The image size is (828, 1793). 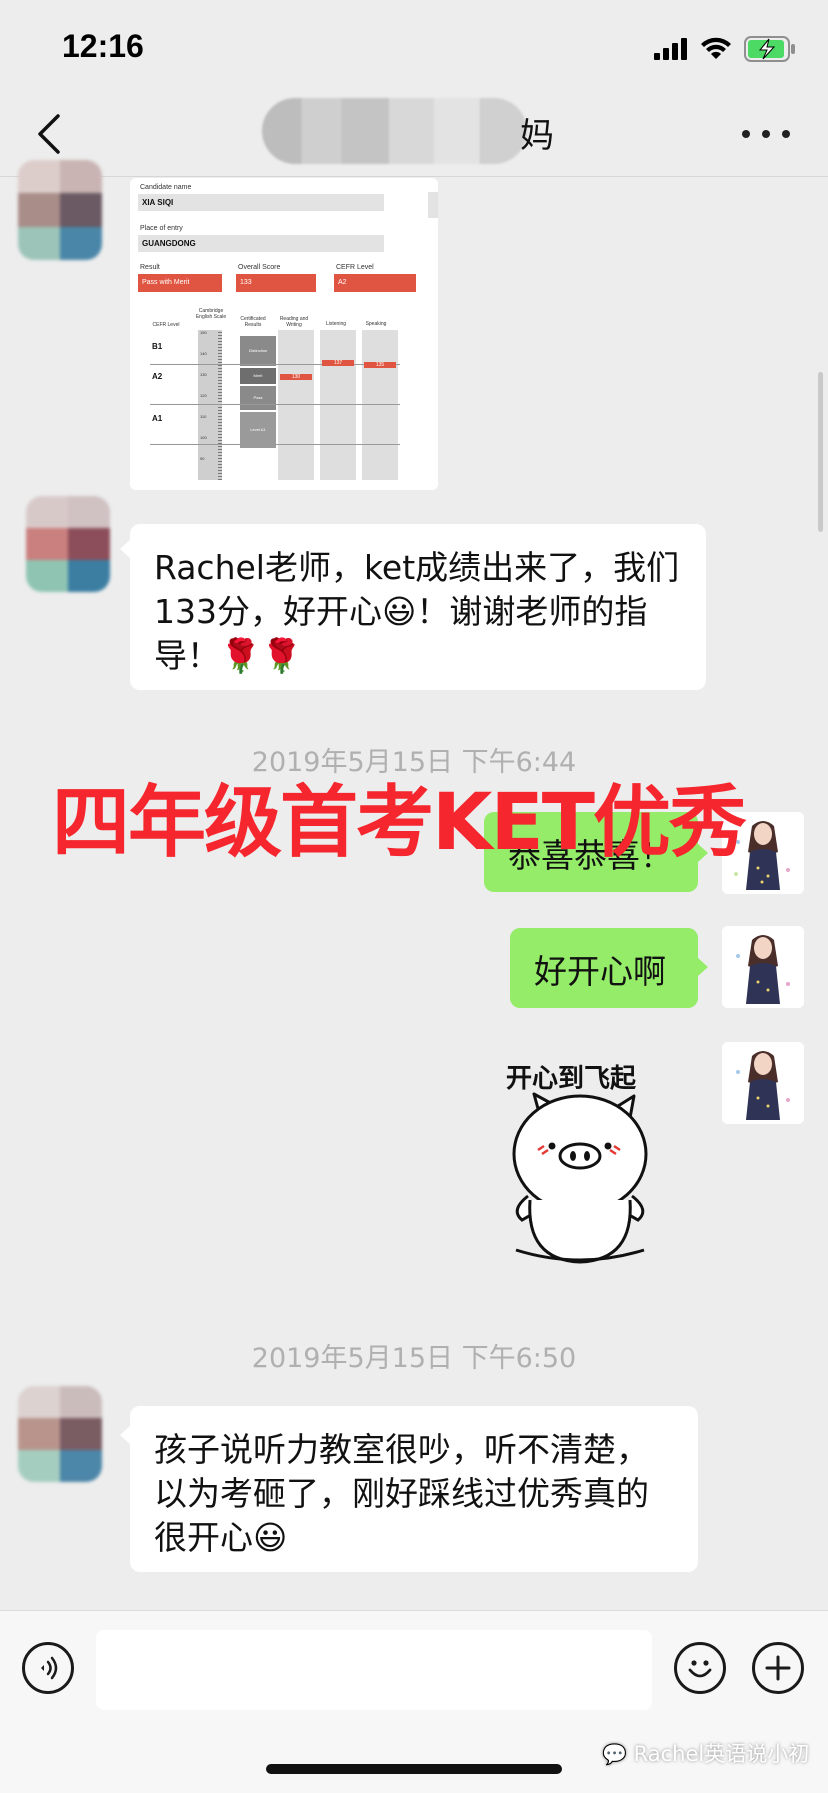 What do you see at coordinates (399, 823) in the screenshot?
I see `overlay-caption: 四年级首考KET优秀` at bounding box center [399, 823].